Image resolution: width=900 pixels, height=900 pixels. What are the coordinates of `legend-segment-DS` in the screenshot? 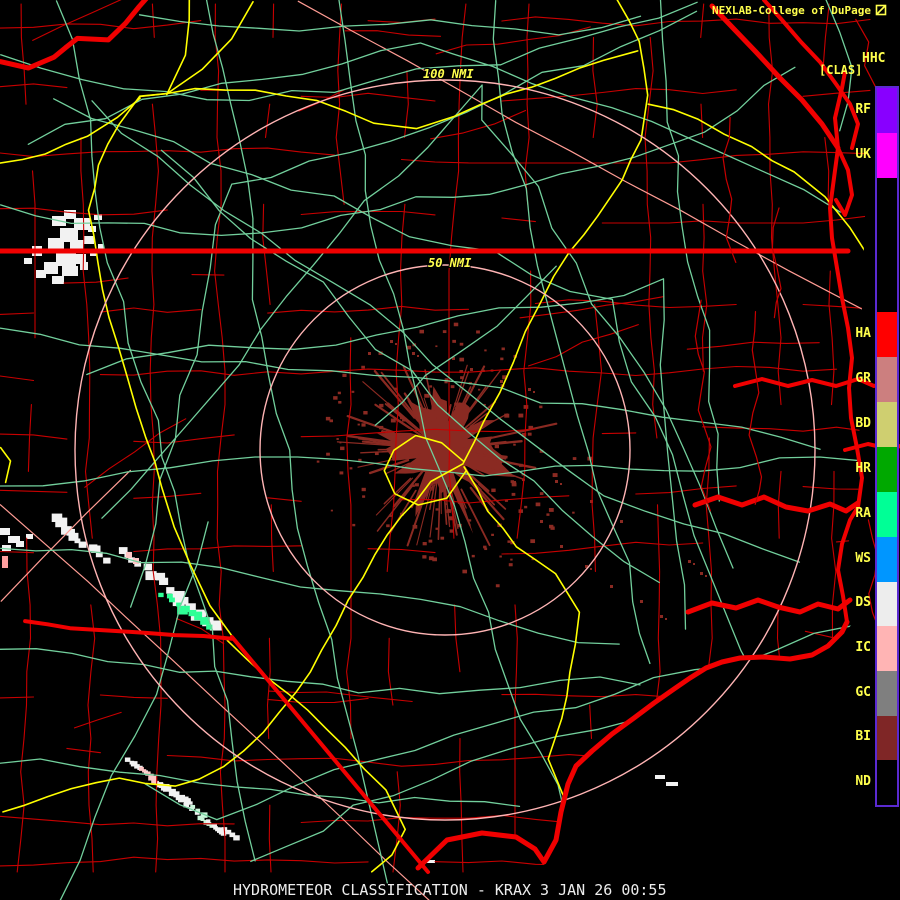 It's located at (887, 604).